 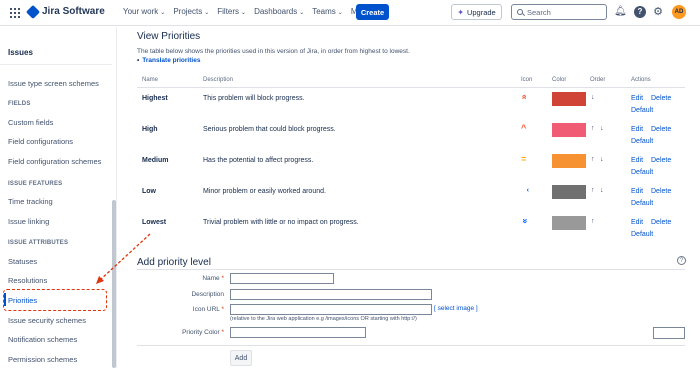 I want to click on search-icon, so click(x=520, y=12).